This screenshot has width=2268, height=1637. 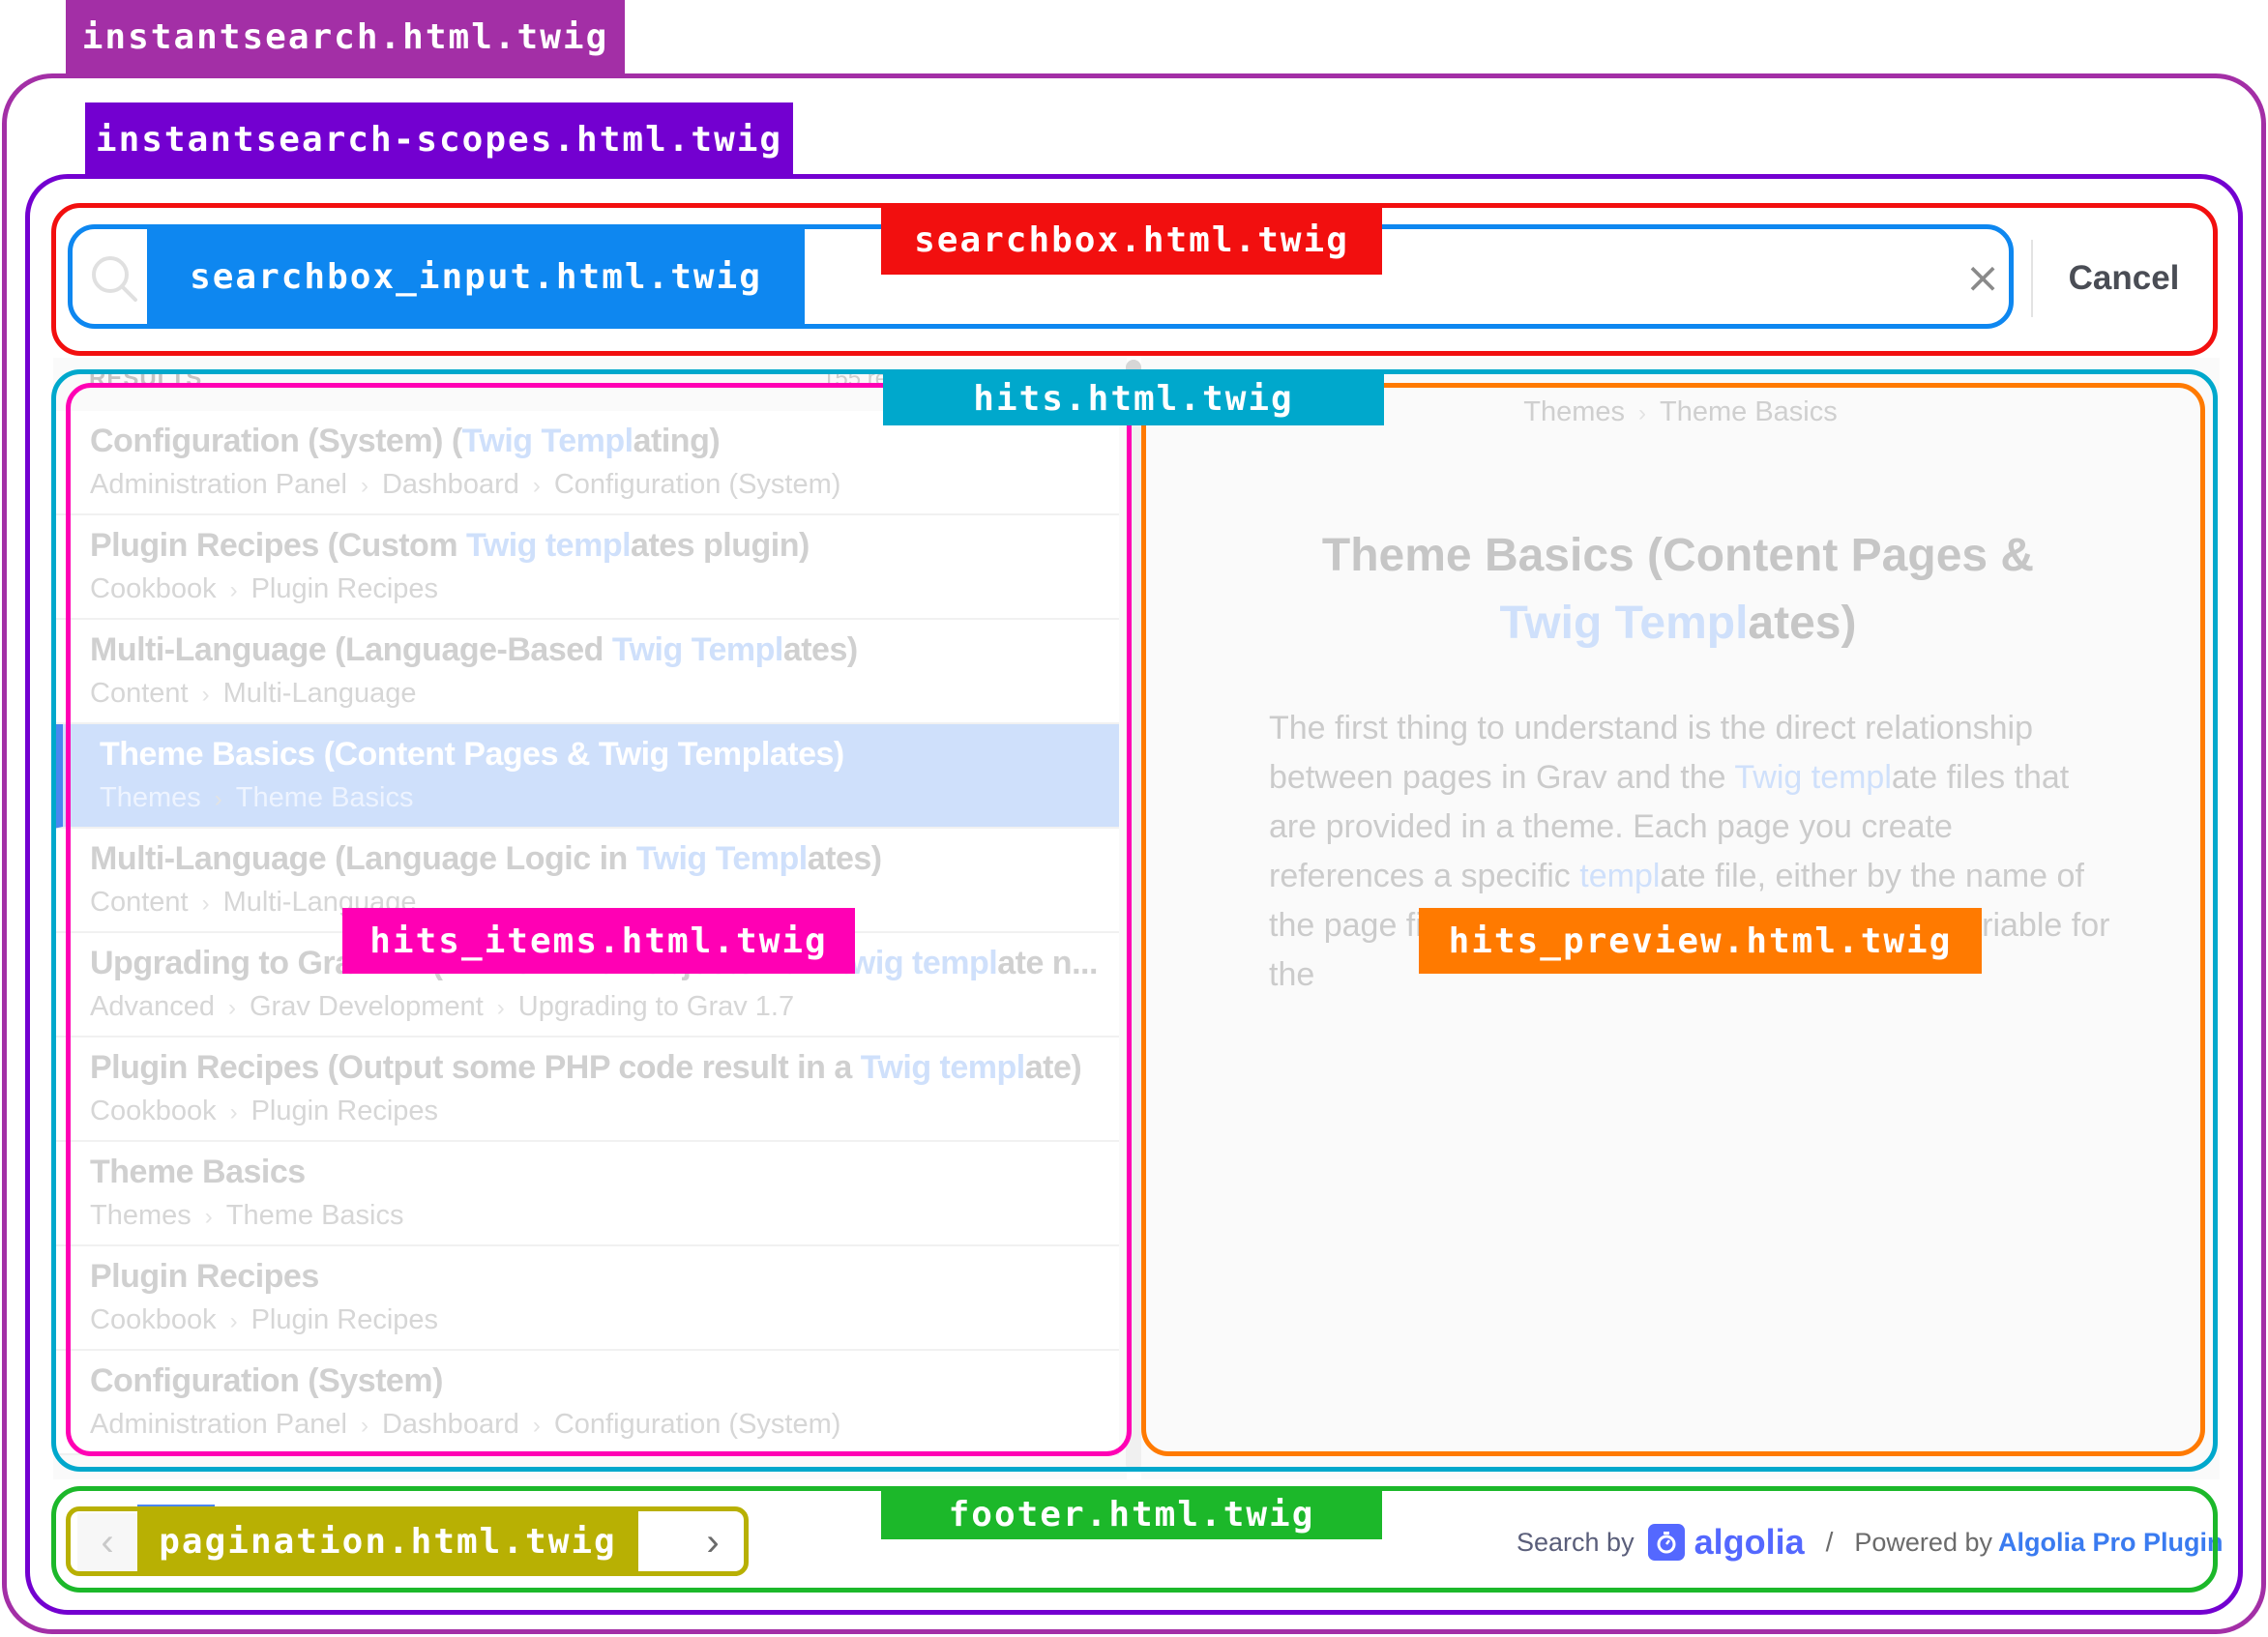 I want to click on searchbox-label: searchbox.html.twig, so click(x=1131, y=240).